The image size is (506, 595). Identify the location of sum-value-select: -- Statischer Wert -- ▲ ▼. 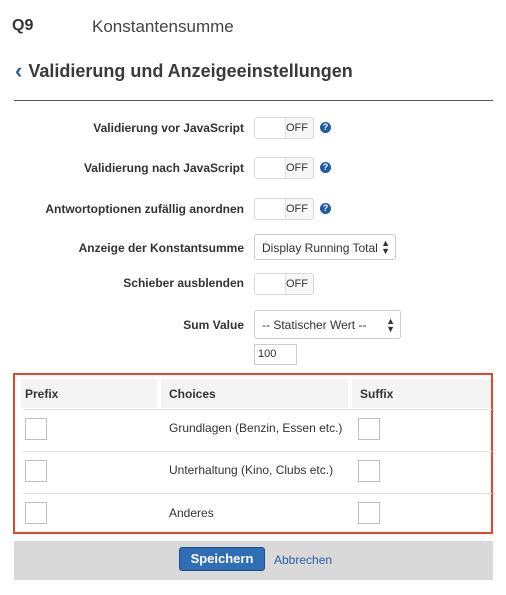
(327, 324).